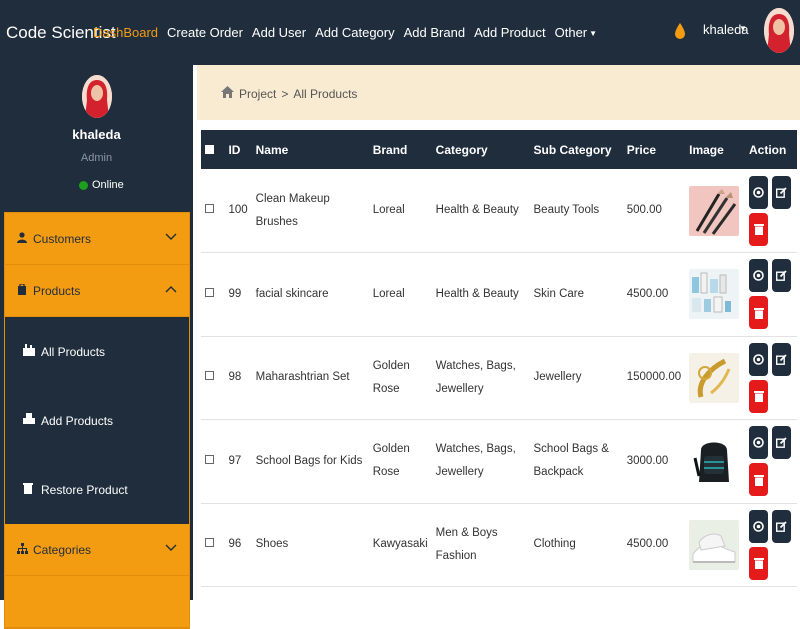 This screenshot has width=800, height=629. I want to click on status-badge: Online, so click(101, 185).